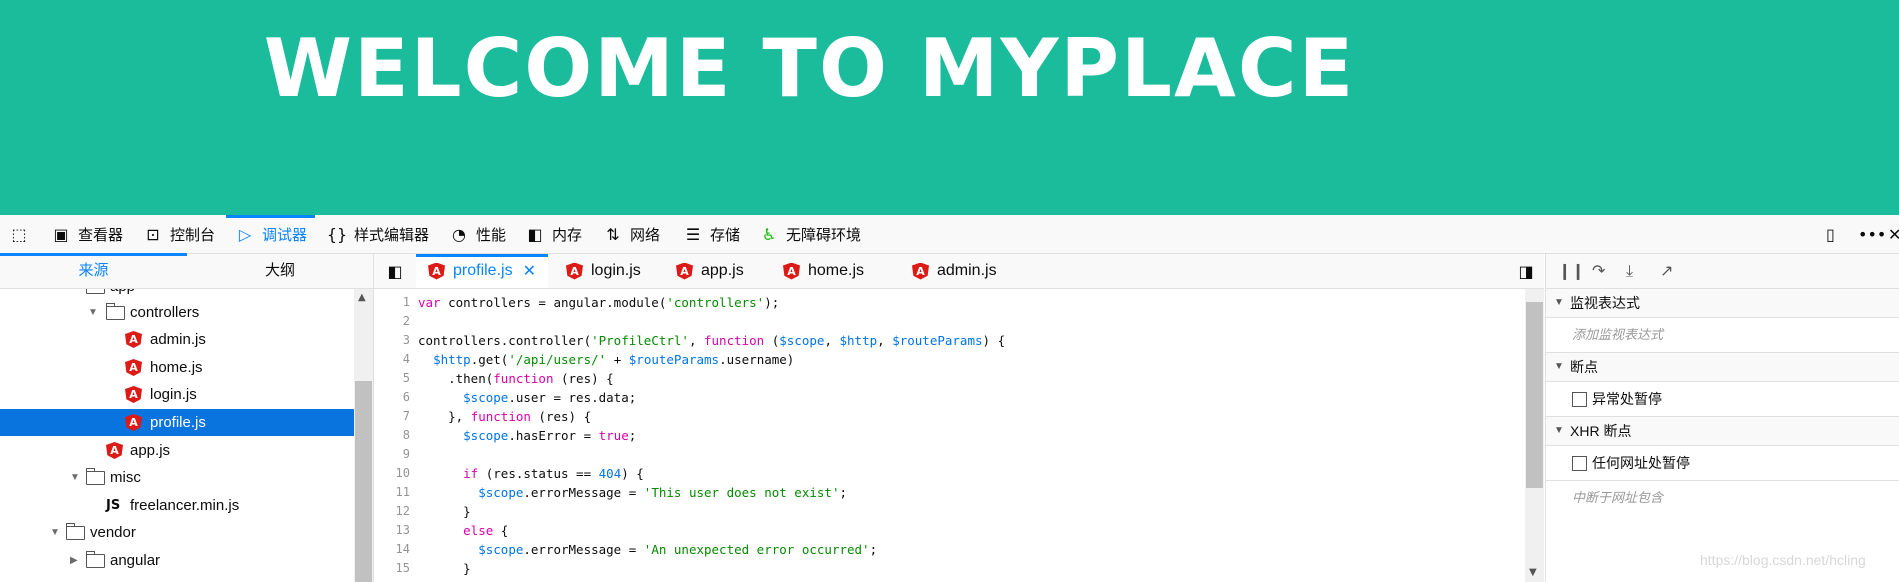  I want to click on step-in-button: ⤓, so click(1629, 271).